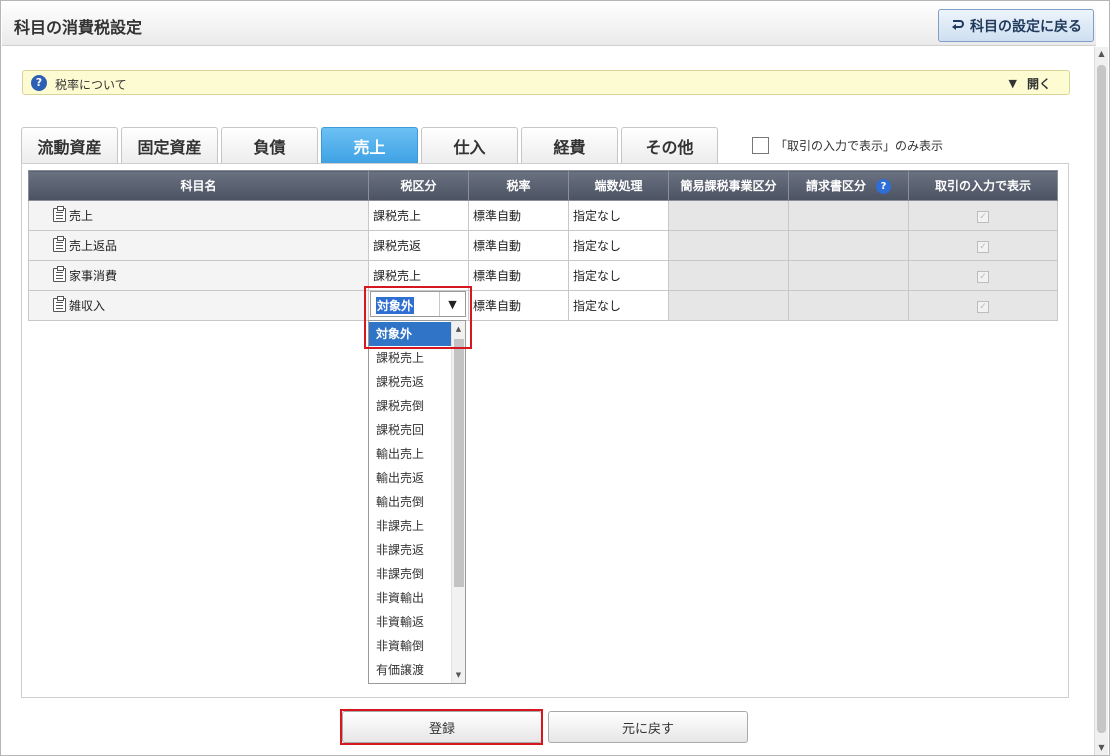 This screenshot has width=1110, height=756. Describe the element at coordinates (39, 83) in the screenshot. I see `question-icon: ?` at that location.